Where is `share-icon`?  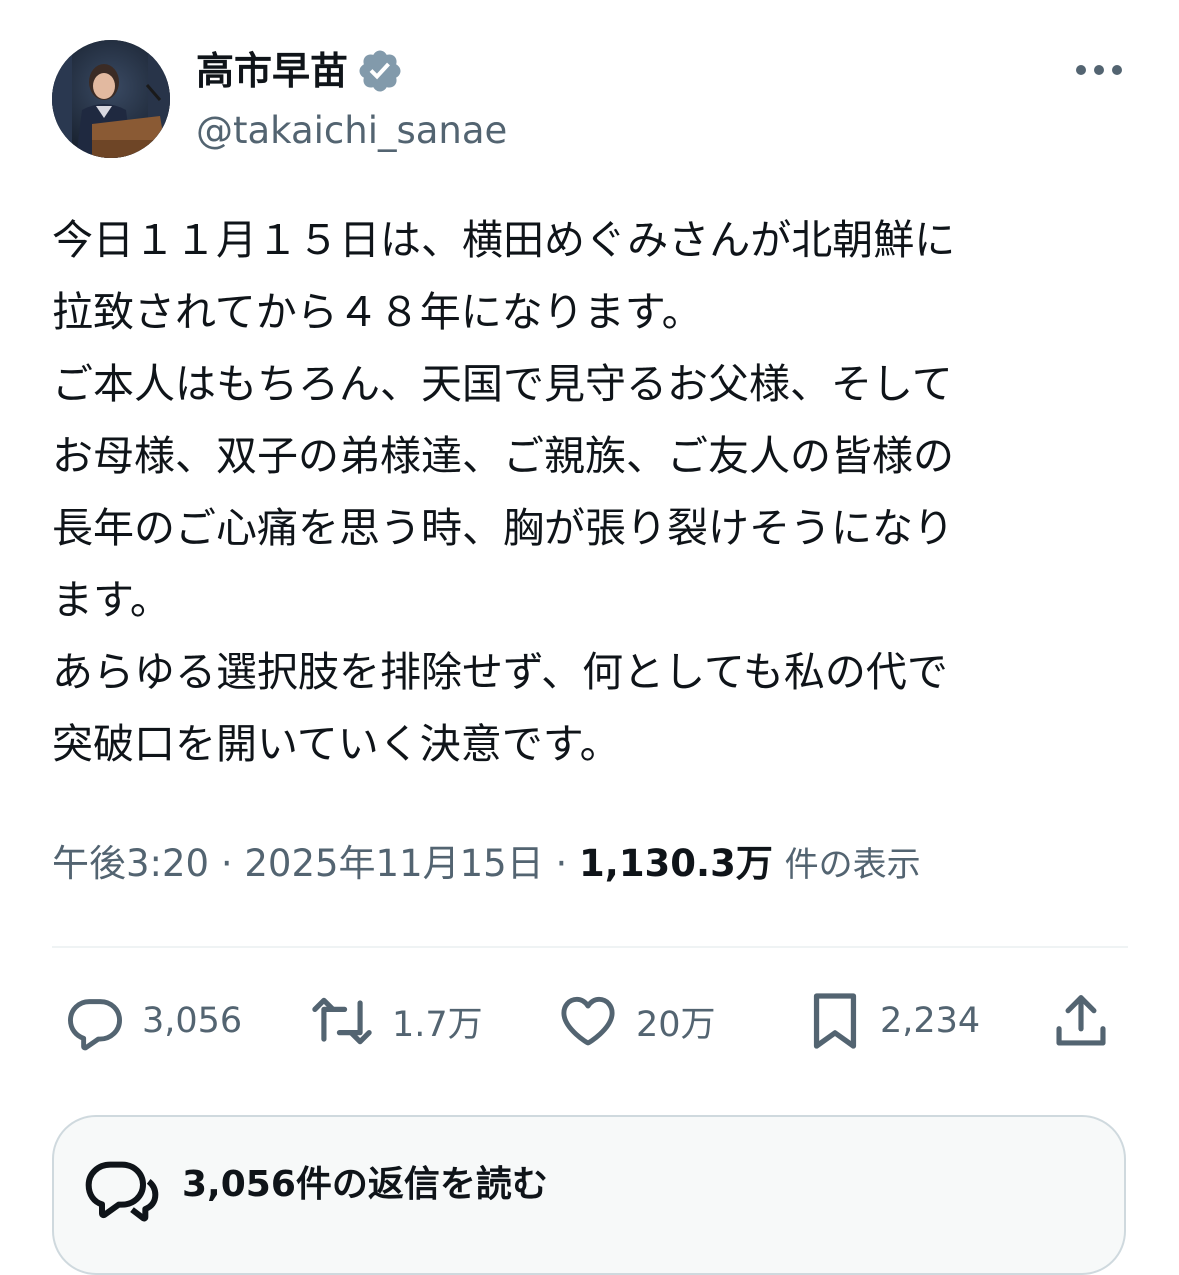
share-icon is located at coordinates (1081, 1020).